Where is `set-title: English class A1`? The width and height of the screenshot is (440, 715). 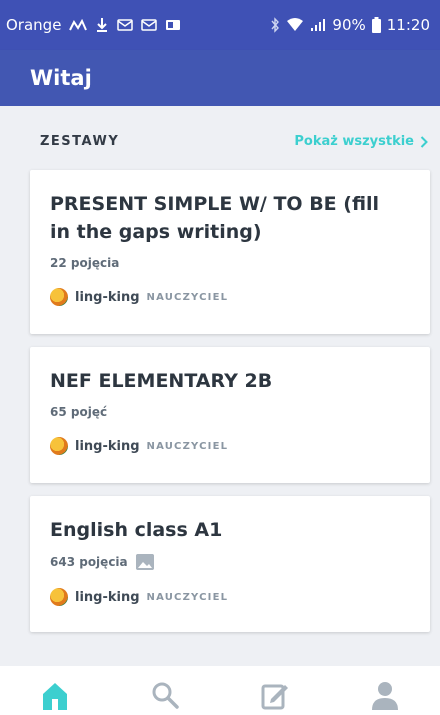 set-title: English class A1 is located at coordinates (136, 530).